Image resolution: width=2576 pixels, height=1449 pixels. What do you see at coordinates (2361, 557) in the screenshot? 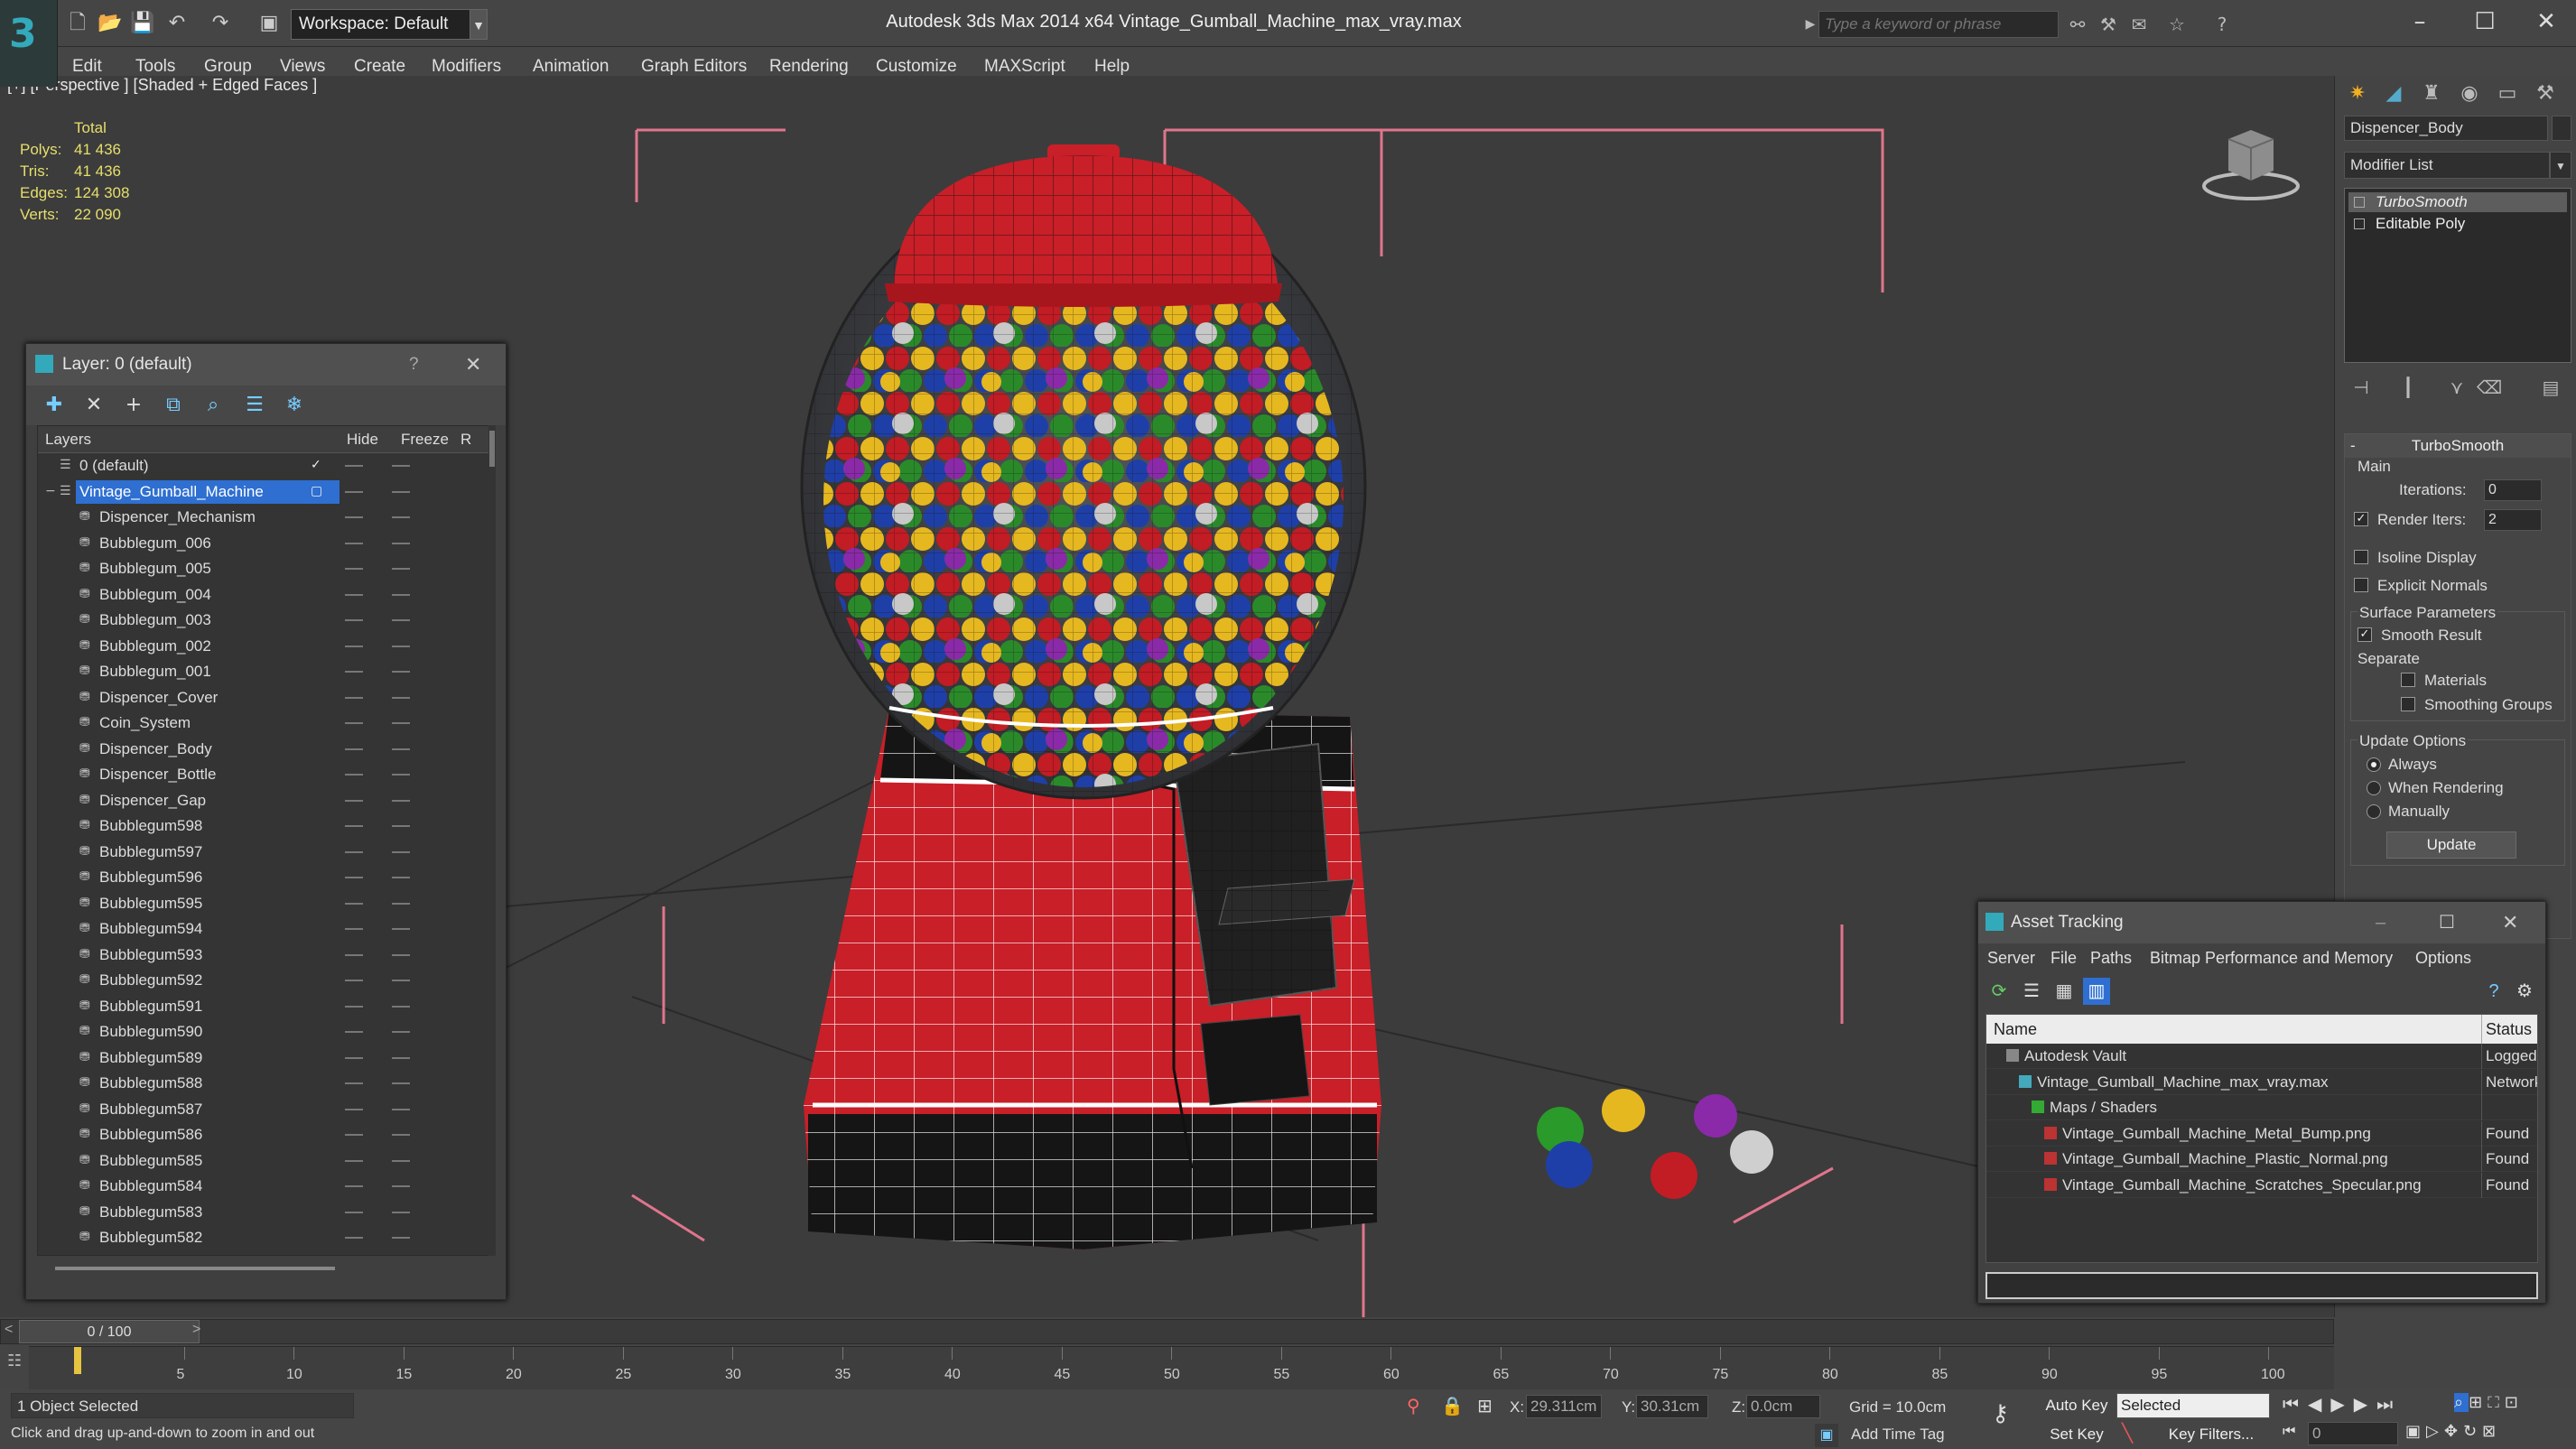
I see `isoline-display-checkbox` at bounding box center [2361, 557].